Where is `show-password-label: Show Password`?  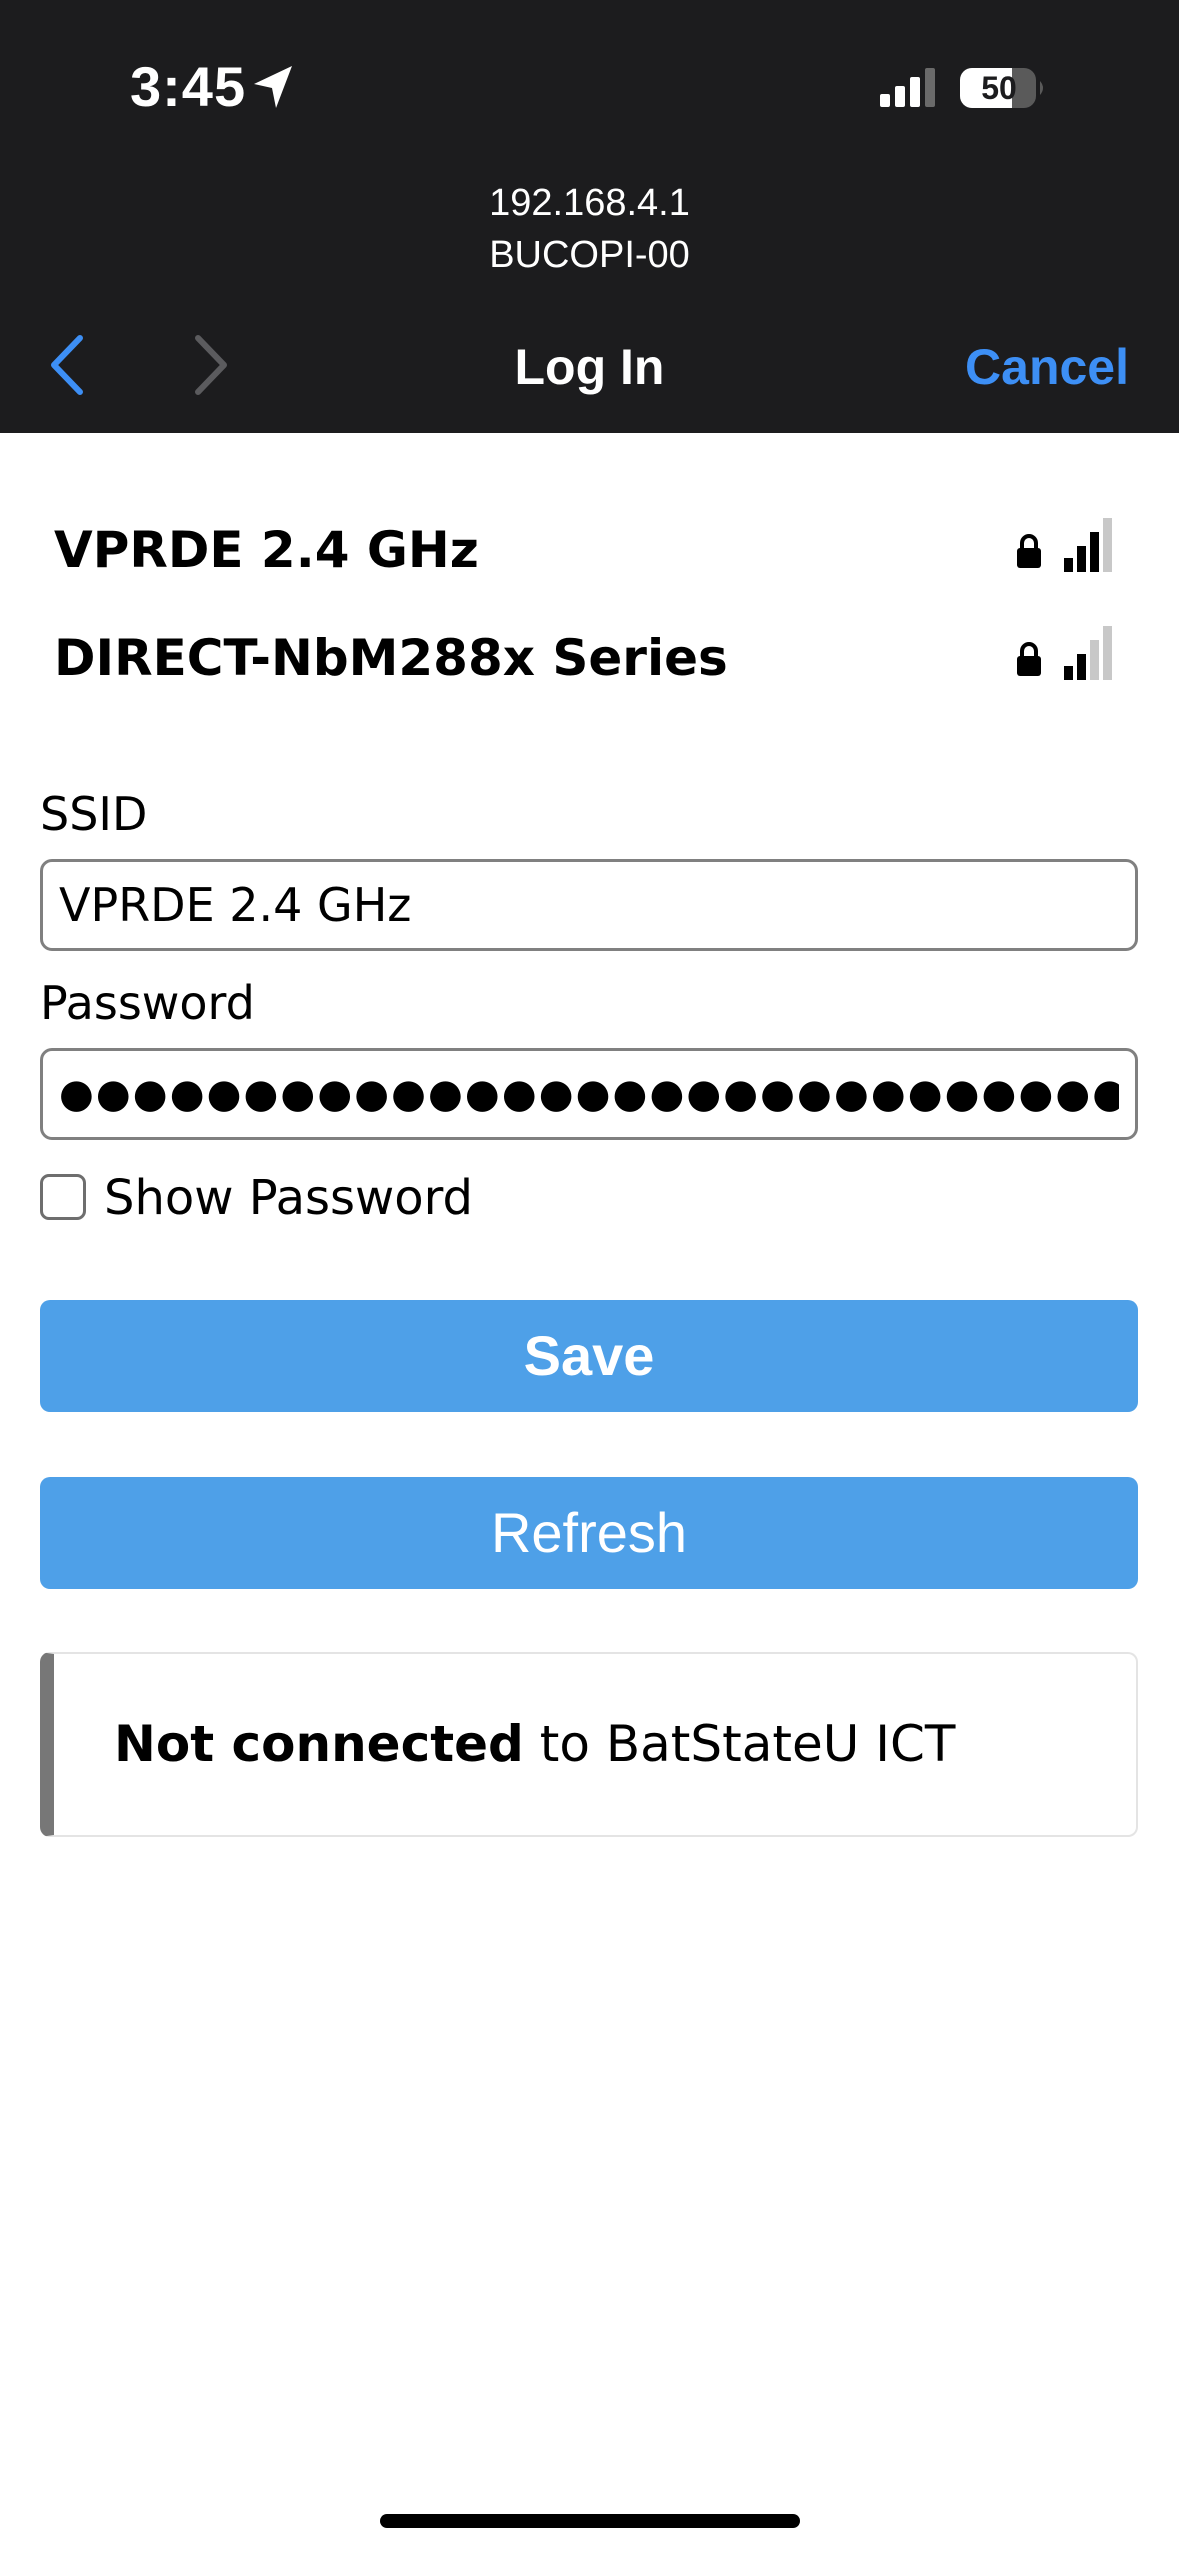 show-password-label: Show Password is located at coordinates (288, 1198).